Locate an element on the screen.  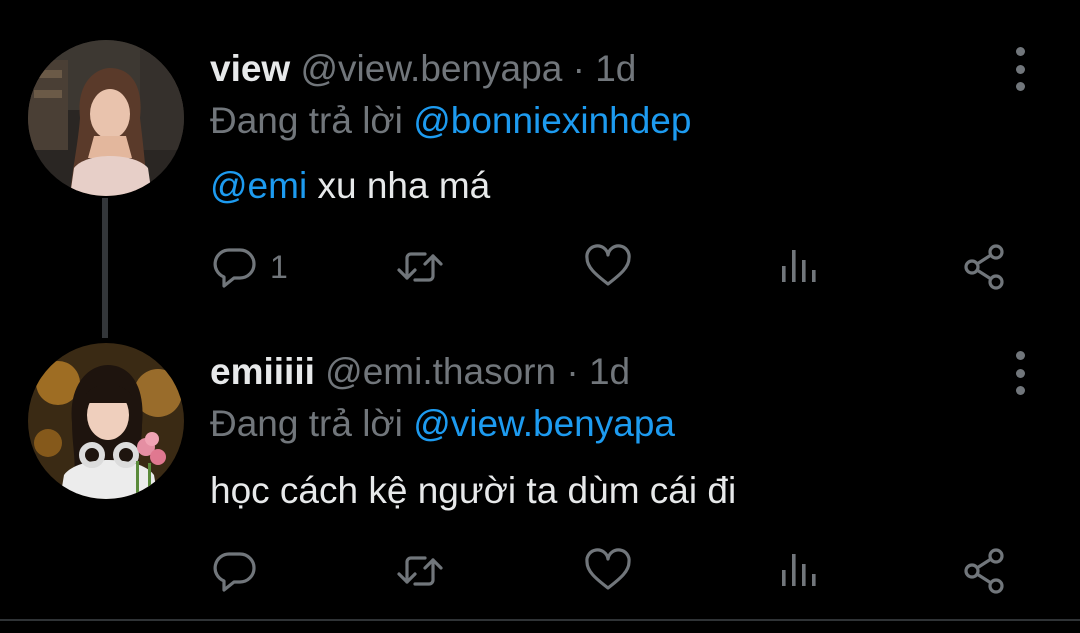
action-bar: 1 is located at coordinates (540, 267).